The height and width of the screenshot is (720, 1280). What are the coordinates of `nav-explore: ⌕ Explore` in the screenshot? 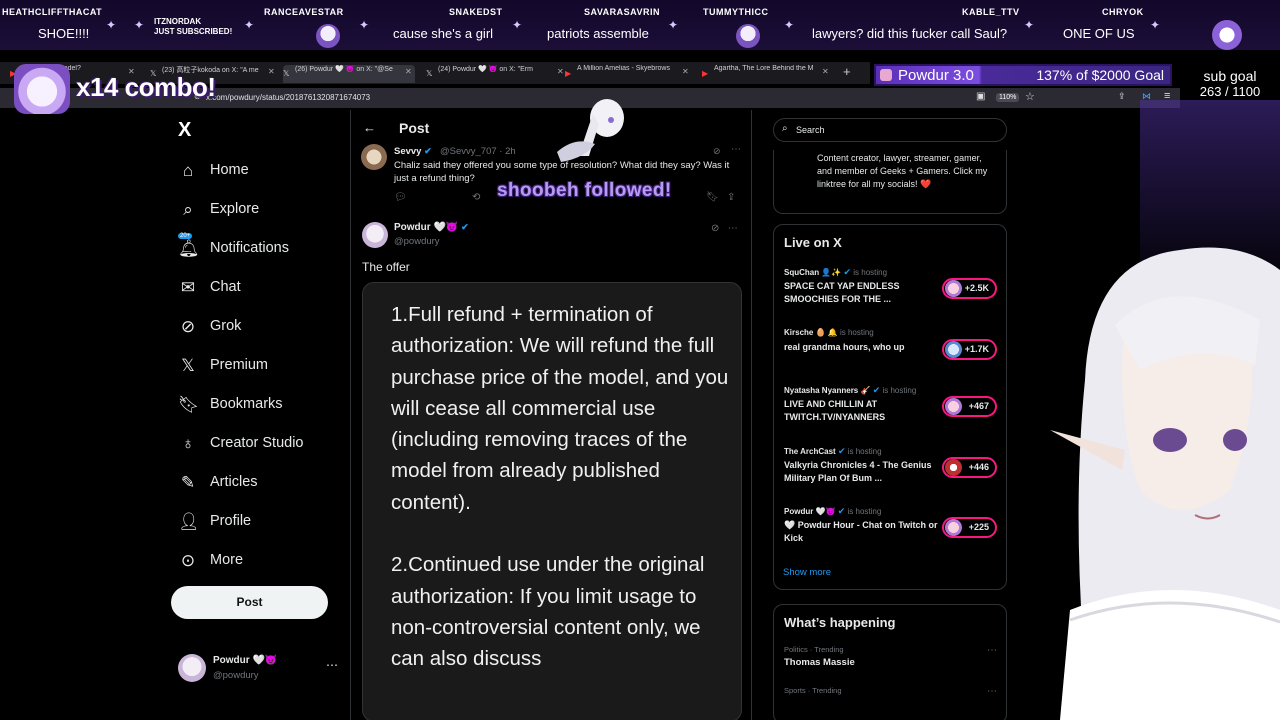 It's located at (255, 211).